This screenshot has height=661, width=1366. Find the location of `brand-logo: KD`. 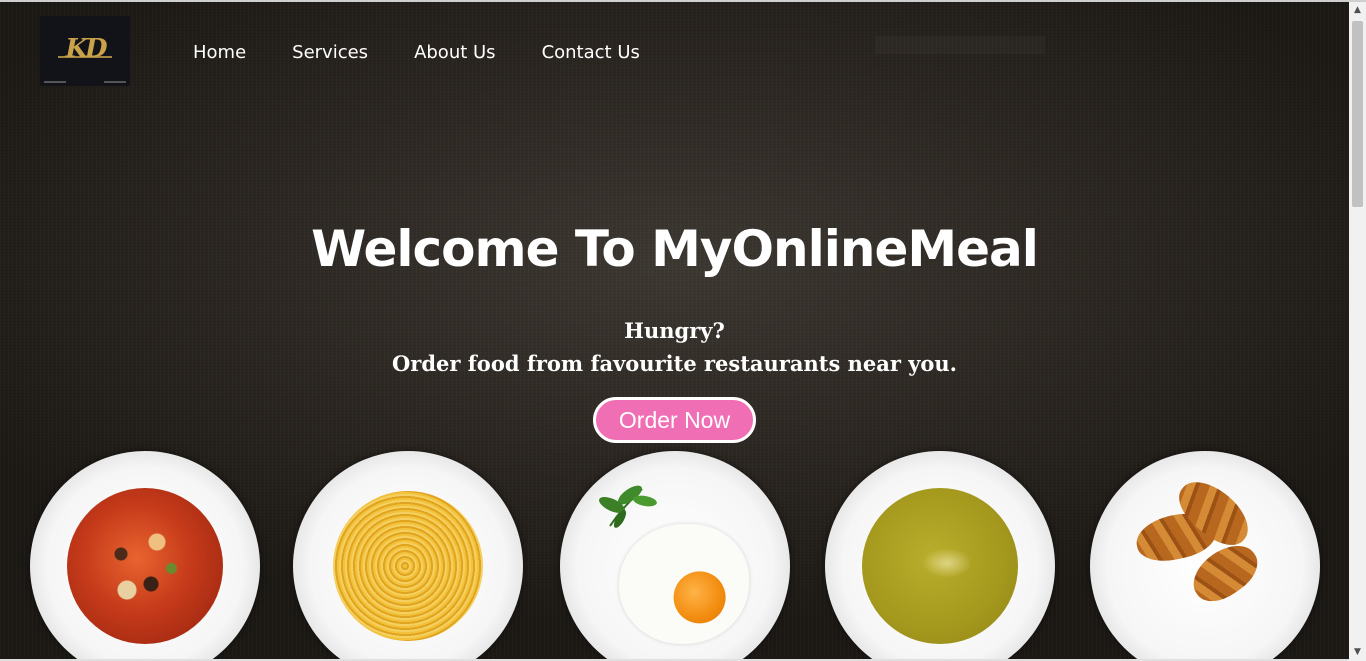

brand-logo: KD is located at coordinates (85, 51).